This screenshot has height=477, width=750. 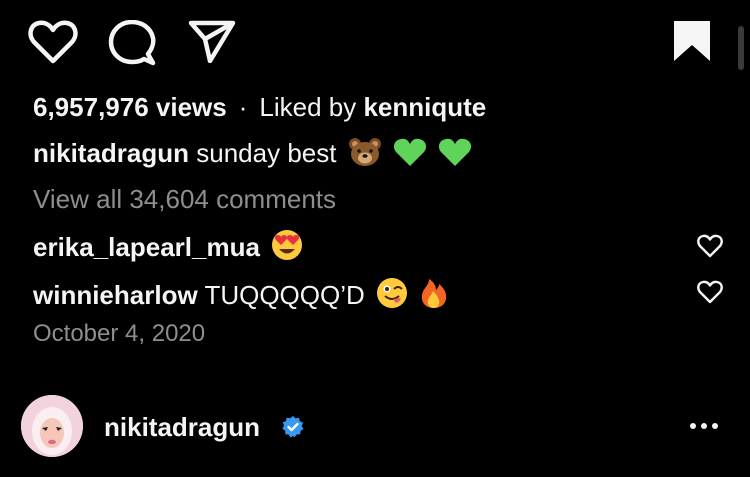 What do you see at coordinates (741, 48) in the screenshot?
I see `scroll-edge` at bounding box center [741, 48].